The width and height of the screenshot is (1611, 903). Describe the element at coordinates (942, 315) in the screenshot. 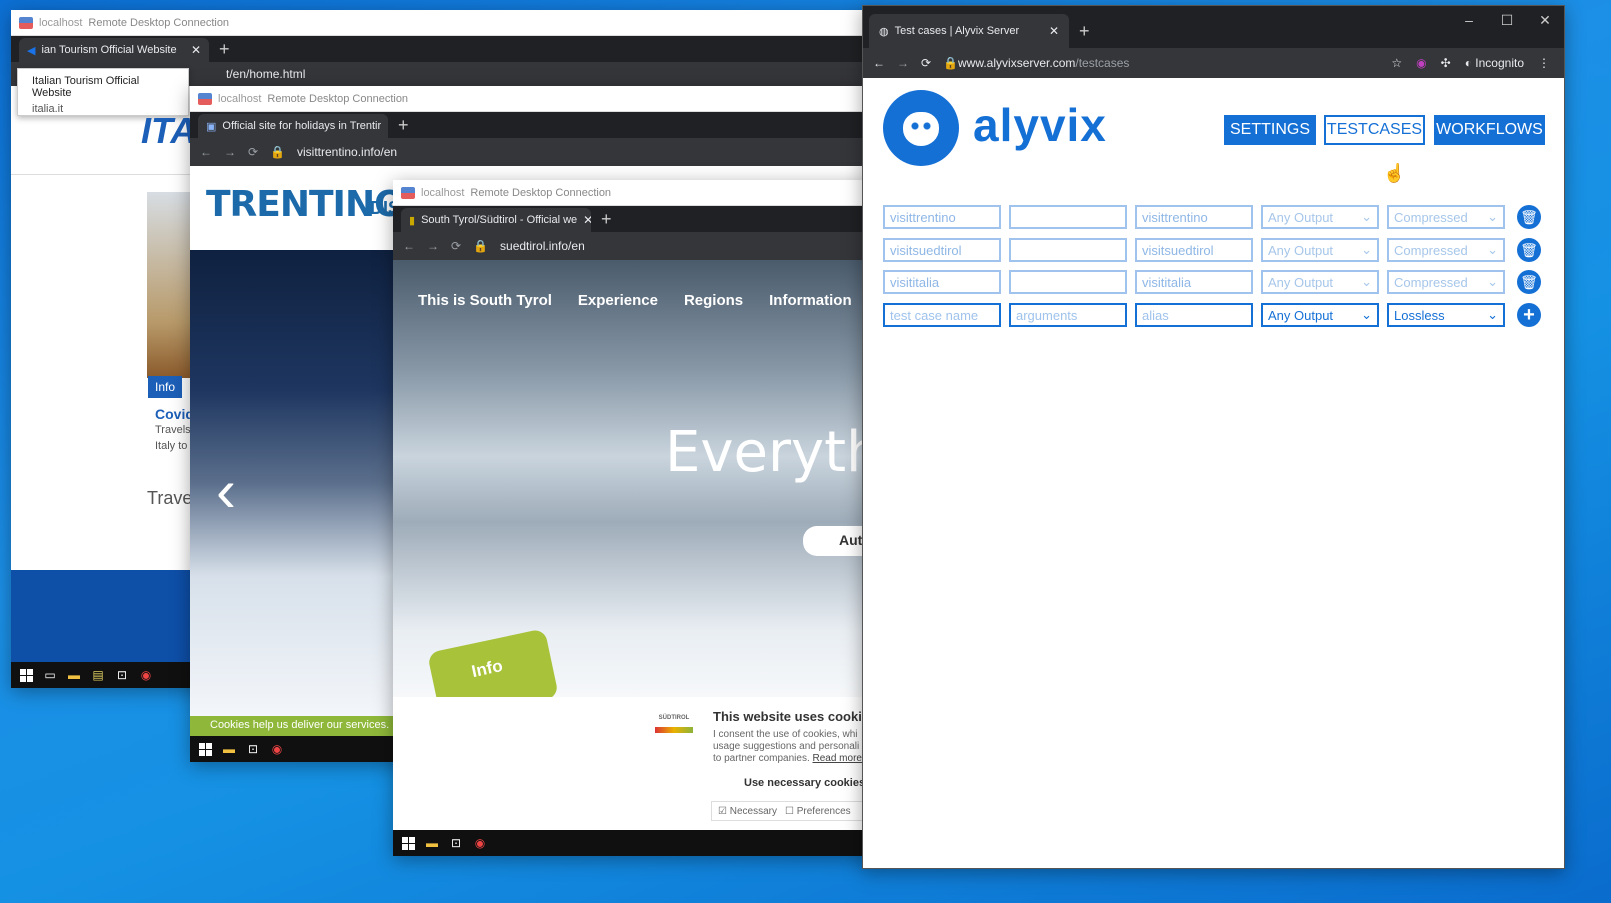

I see `name-input: test case name` at that location.